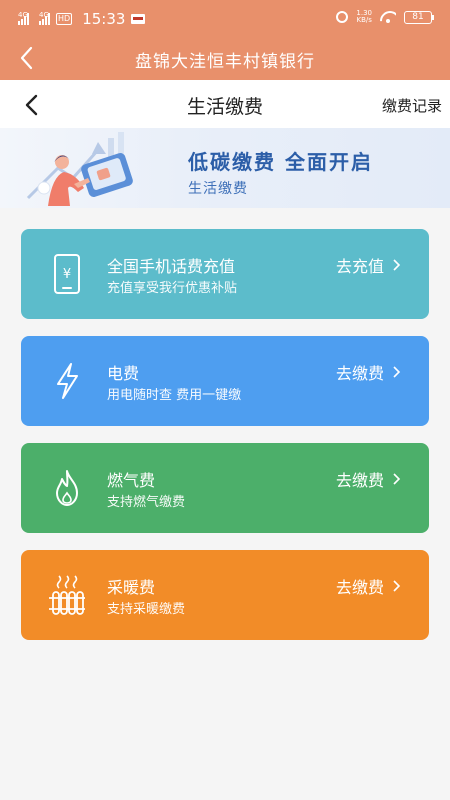 The width and height of the screenshot is (450, 800). I want to click on card-gas: 燃气费 支持燃气缴费 去缴费, so click(225, 488).